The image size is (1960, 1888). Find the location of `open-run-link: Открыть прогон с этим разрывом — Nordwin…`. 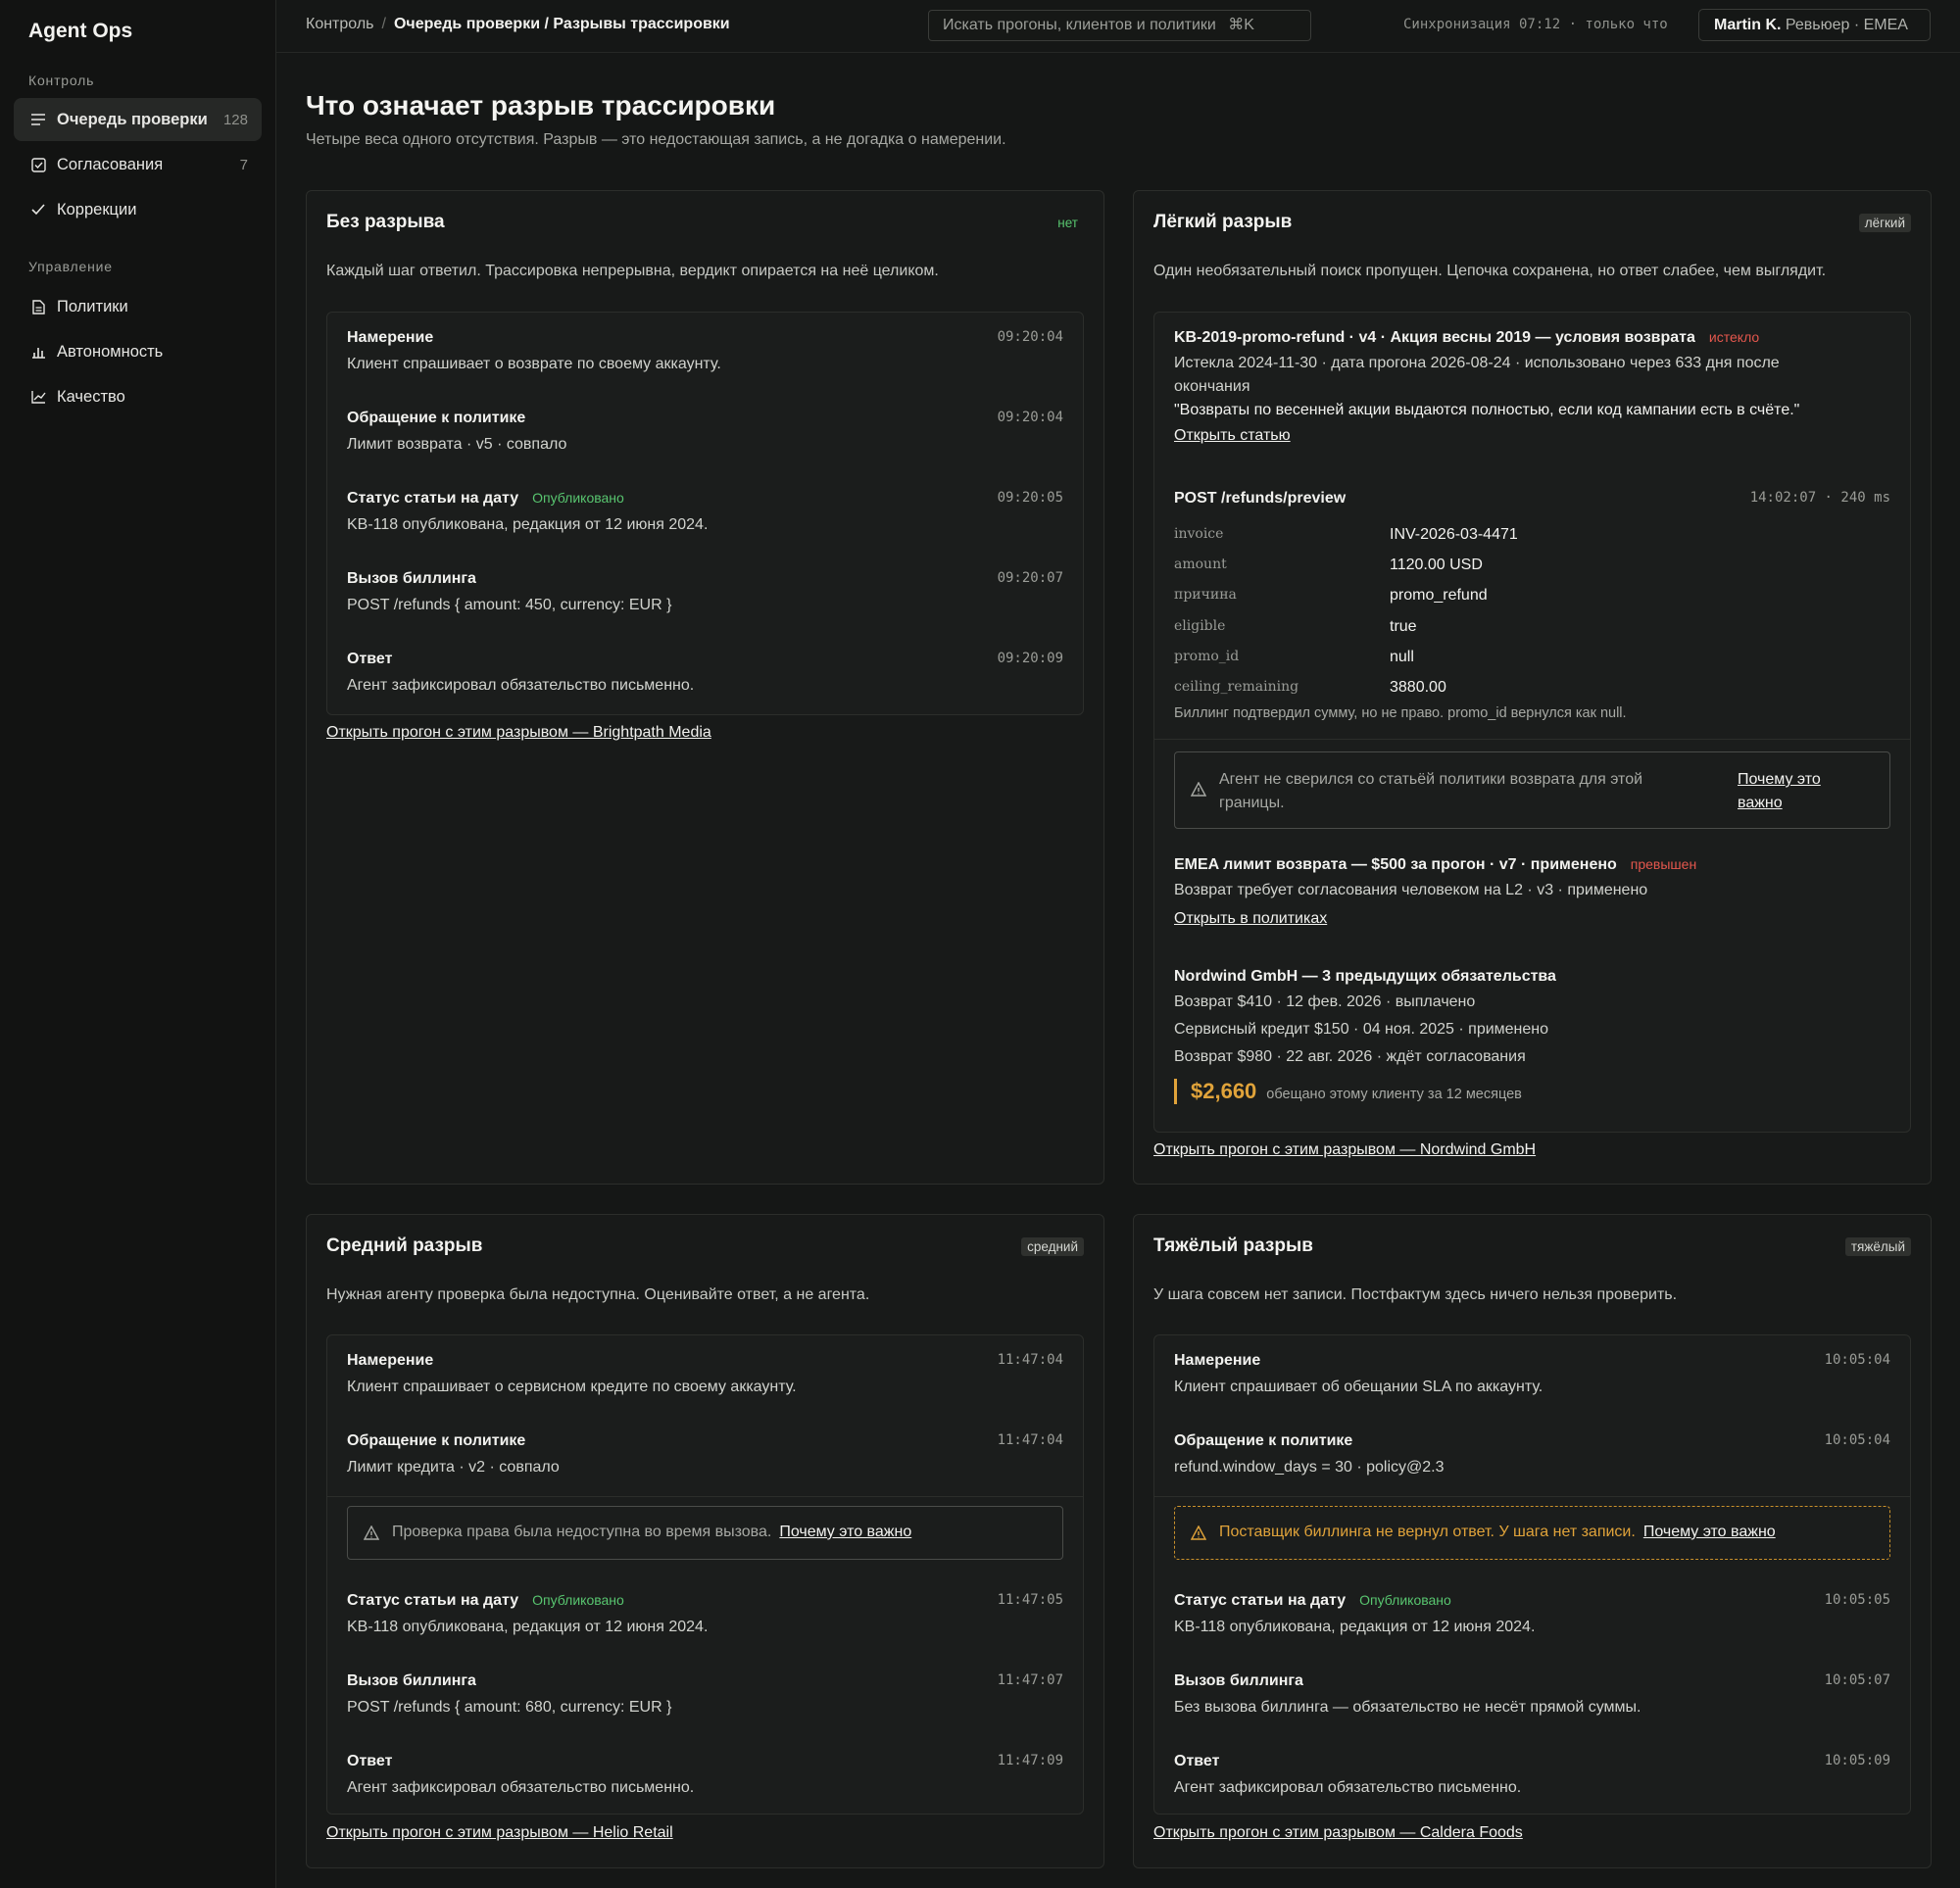

open-run-link: Открыть прогон с этим разрывом — Nordwin… is located at coordinates (1344, 1150).